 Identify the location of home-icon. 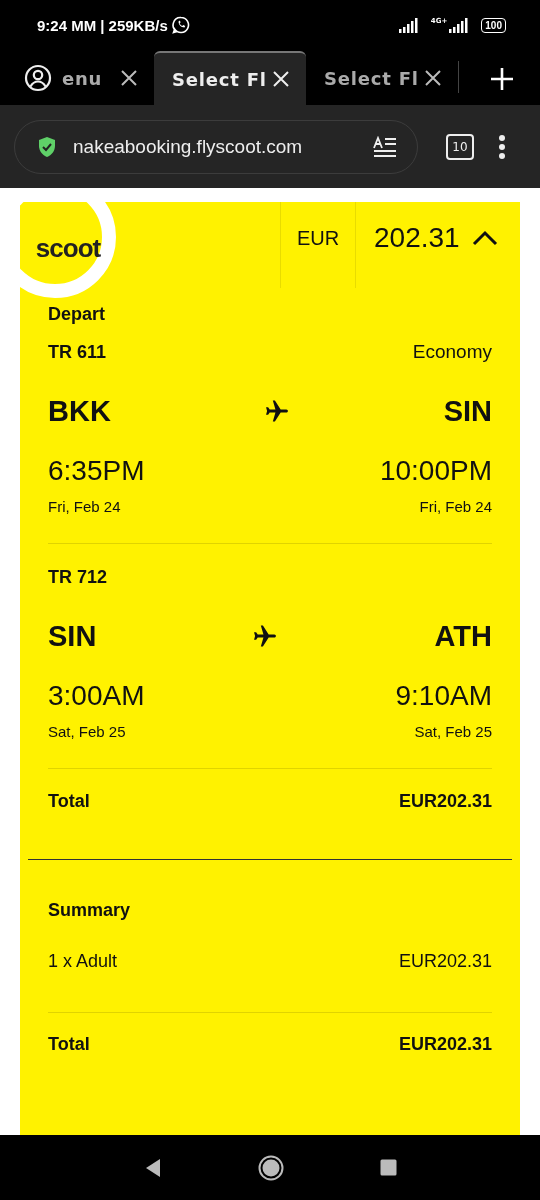
(270, 1167).